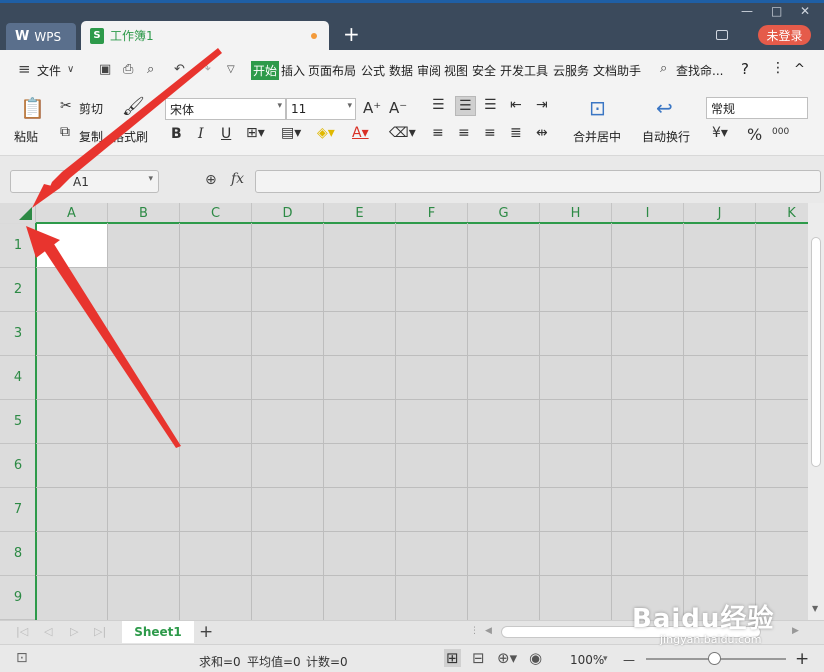 Image resolution: width=824 pixels, height=672 pixels. What do you see at coordinates (22, 658) in the screenshot?
I see `macro-record-icon: ⊡` at bounding box center [22, 658].